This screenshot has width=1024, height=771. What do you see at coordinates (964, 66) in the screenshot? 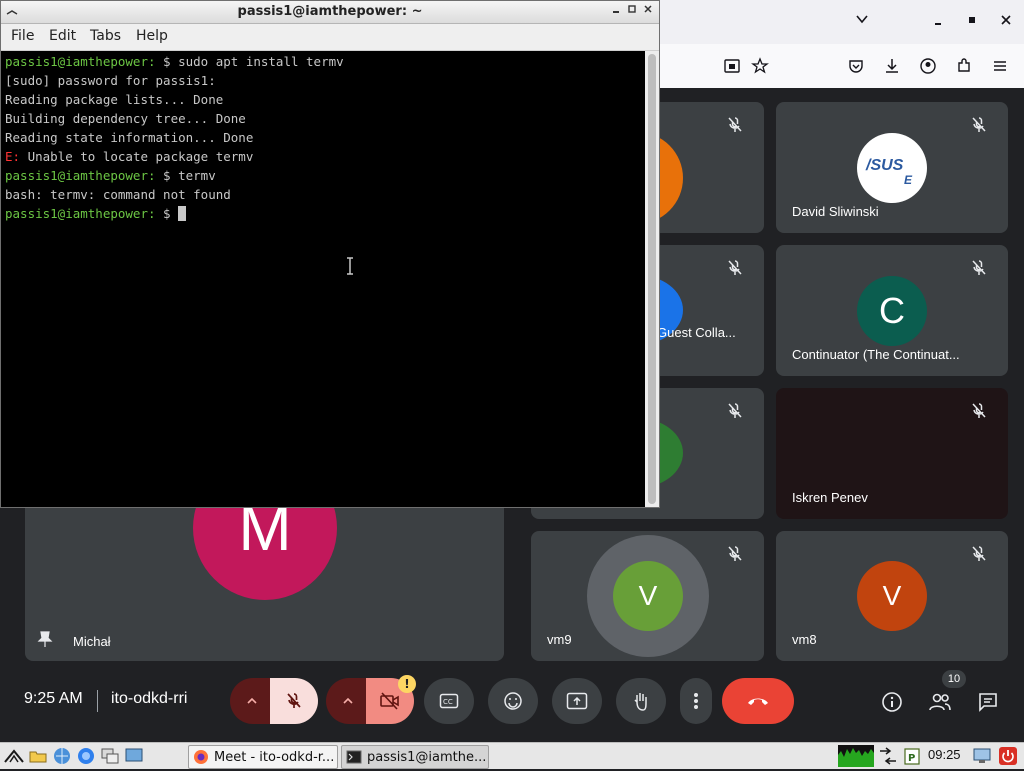
I see `extensions-icon` at bounding box center [964, 66].